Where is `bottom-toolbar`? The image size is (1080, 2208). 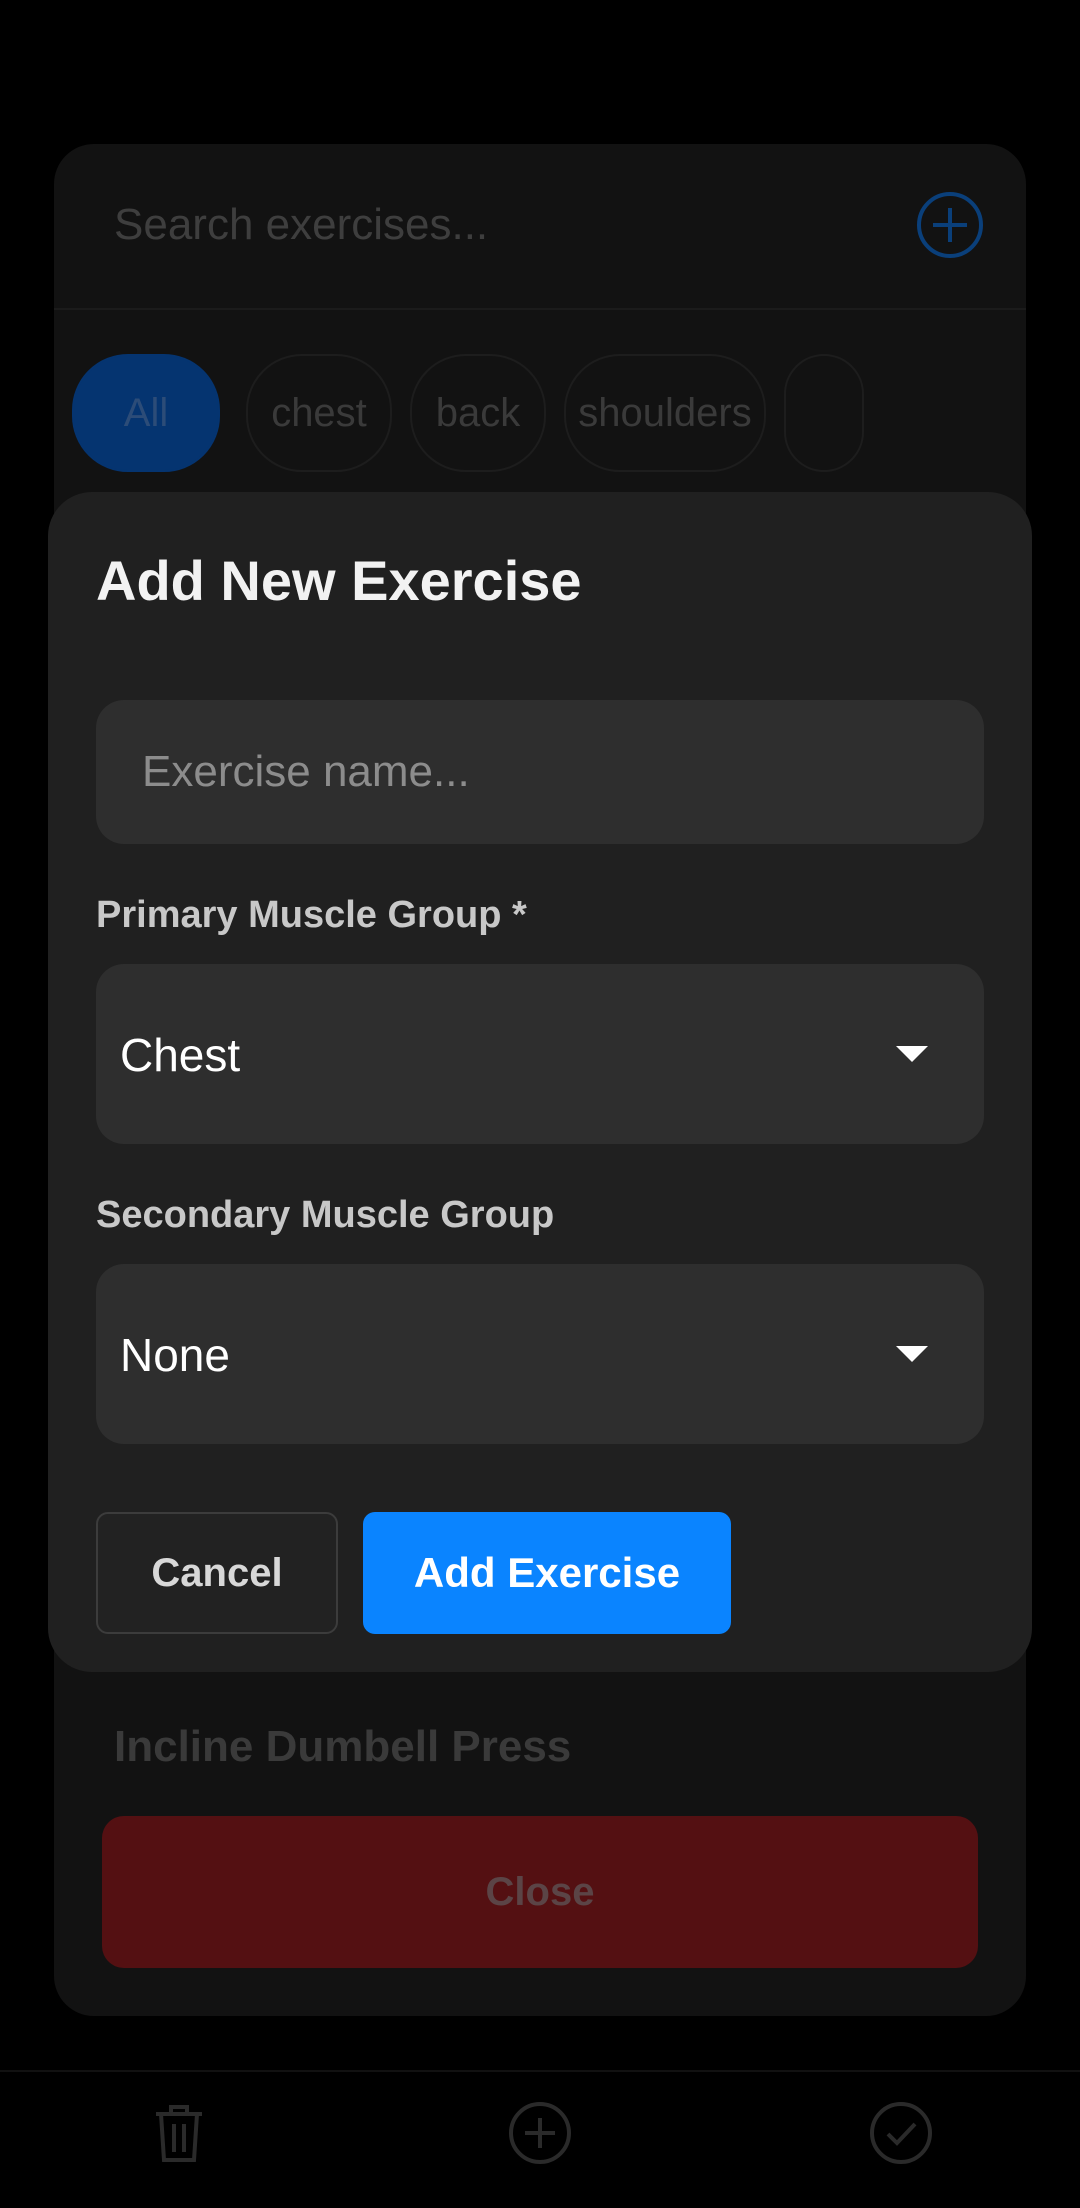 bottom-toolbar is located at coordinates (540, 2139).